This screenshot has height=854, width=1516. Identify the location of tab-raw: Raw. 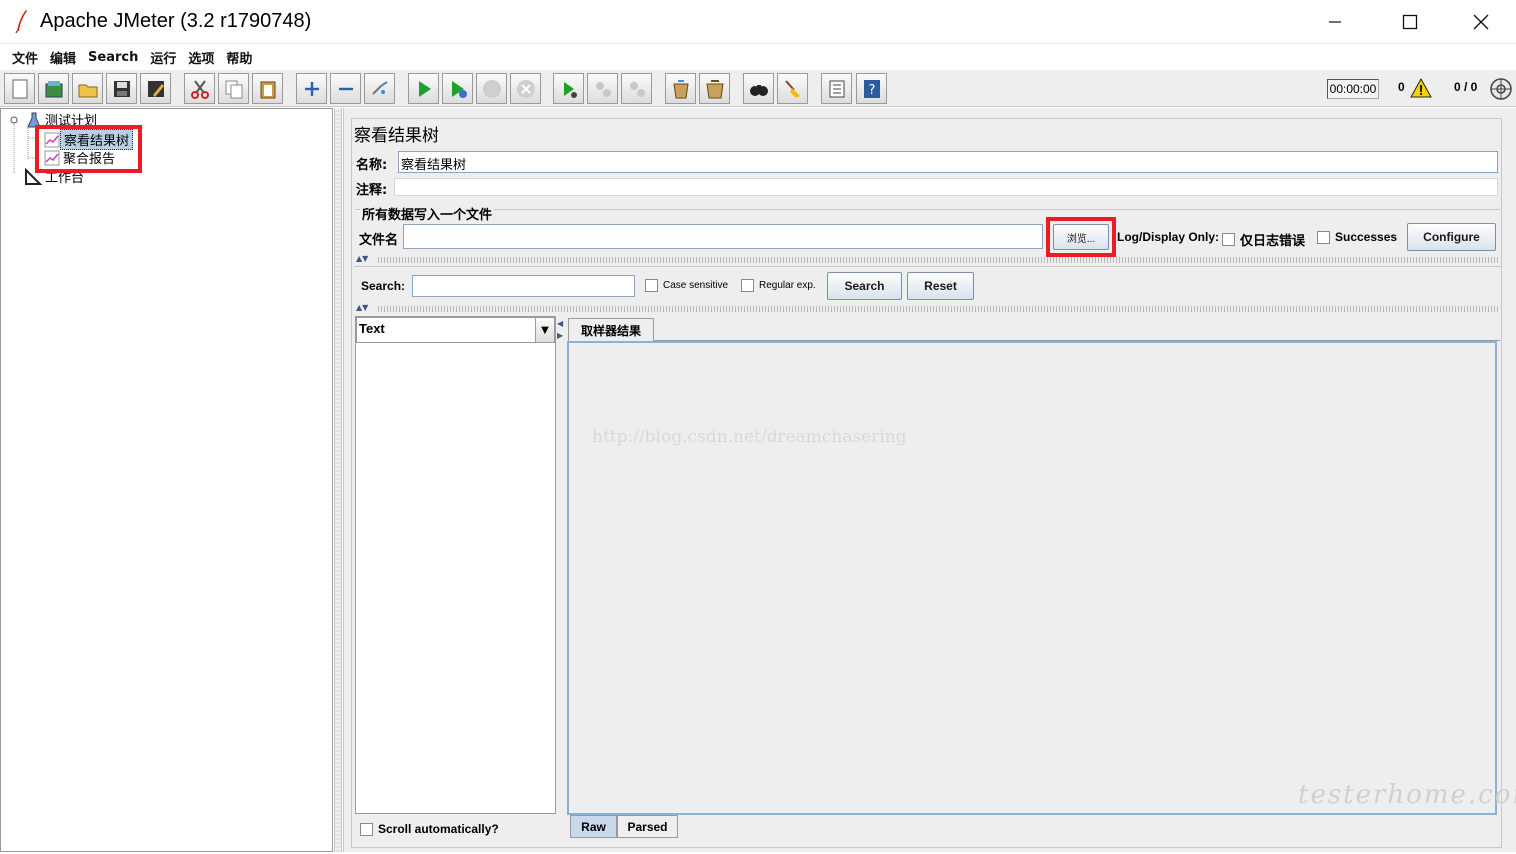
(593, 826).